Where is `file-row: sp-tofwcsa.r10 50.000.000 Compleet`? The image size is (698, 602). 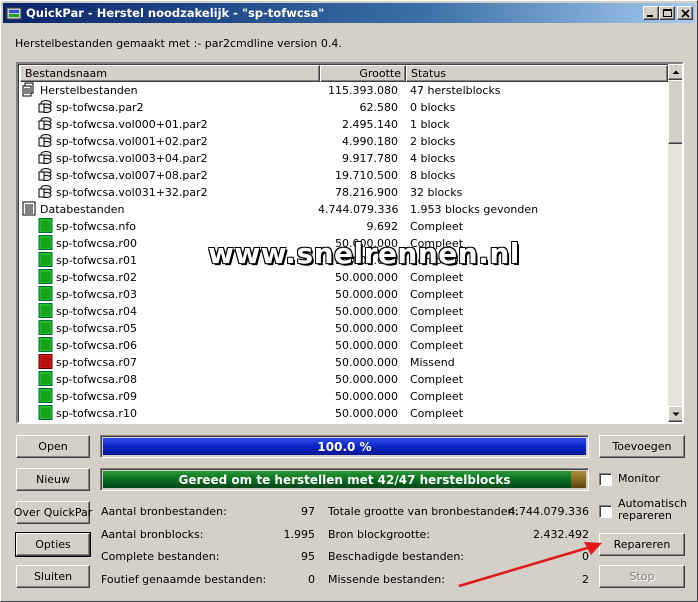 file-row: sp-tofwcsa.r10 50.000.000 Compleet is located at coordinates (344, 413).